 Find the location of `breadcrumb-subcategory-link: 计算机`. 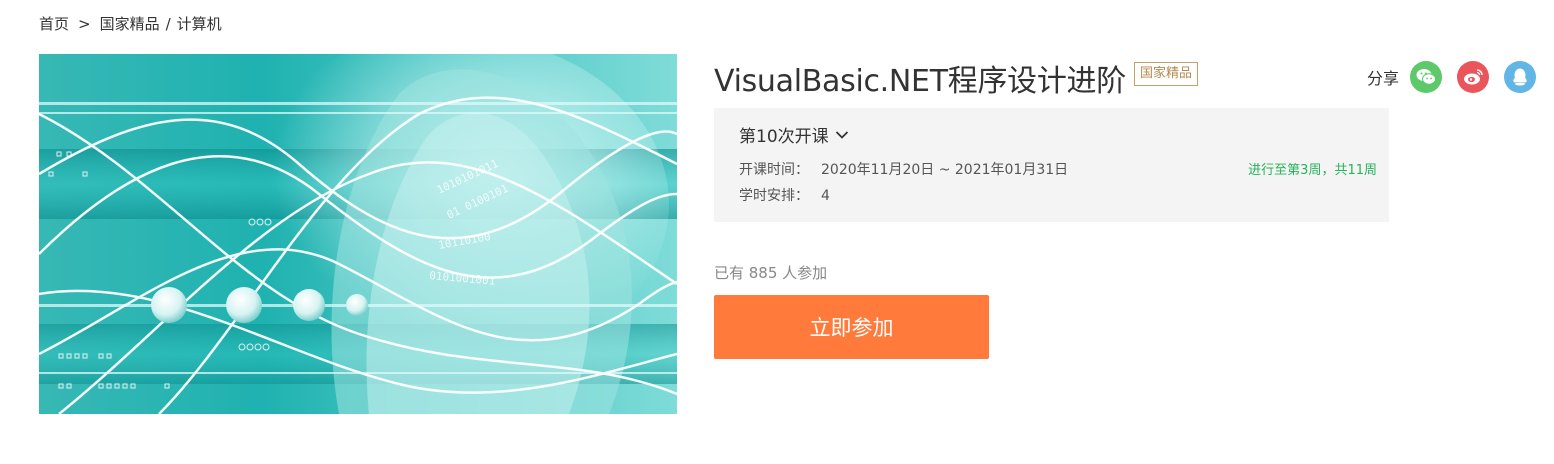

breadcrumb-subcategory-link: 计算机 is located at coordinates (199, 23).